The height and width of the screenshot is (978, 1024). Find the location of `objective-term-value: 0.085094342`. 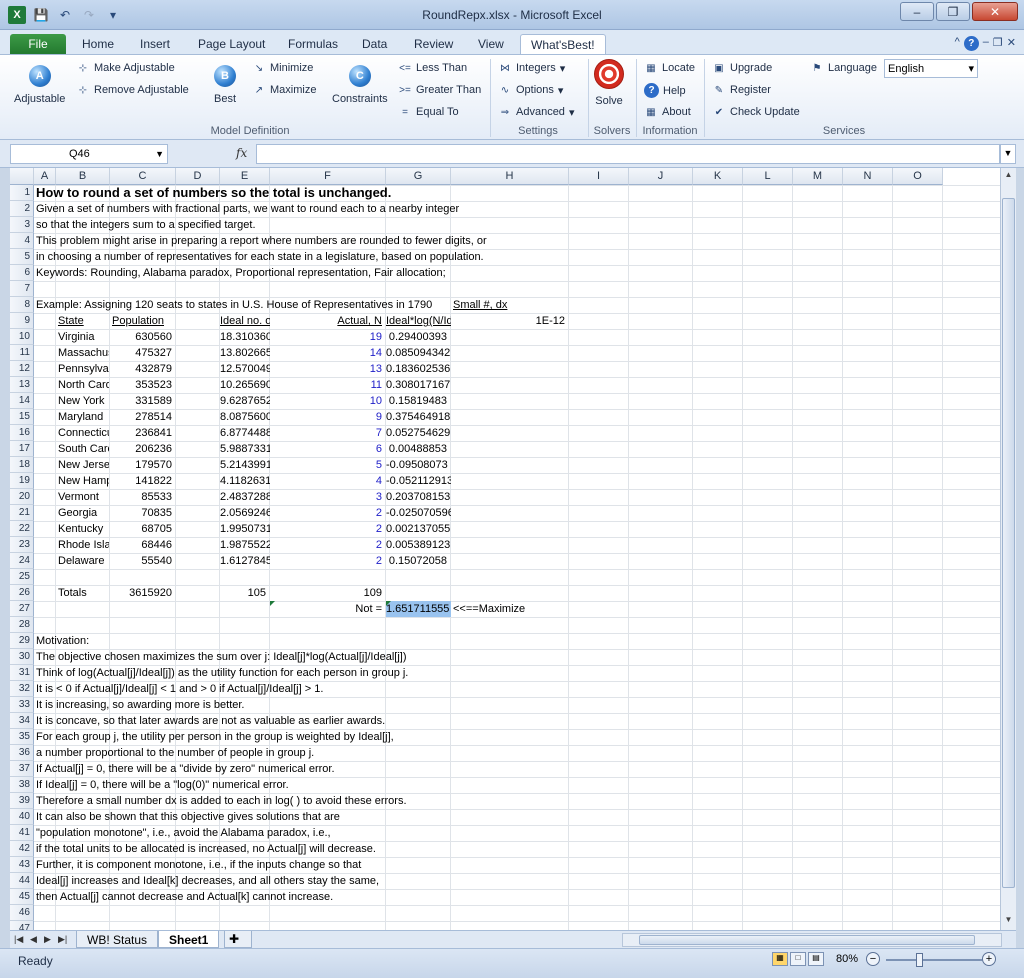

objective-term-value: 0.085094342 is located at coordinates (418, 353).